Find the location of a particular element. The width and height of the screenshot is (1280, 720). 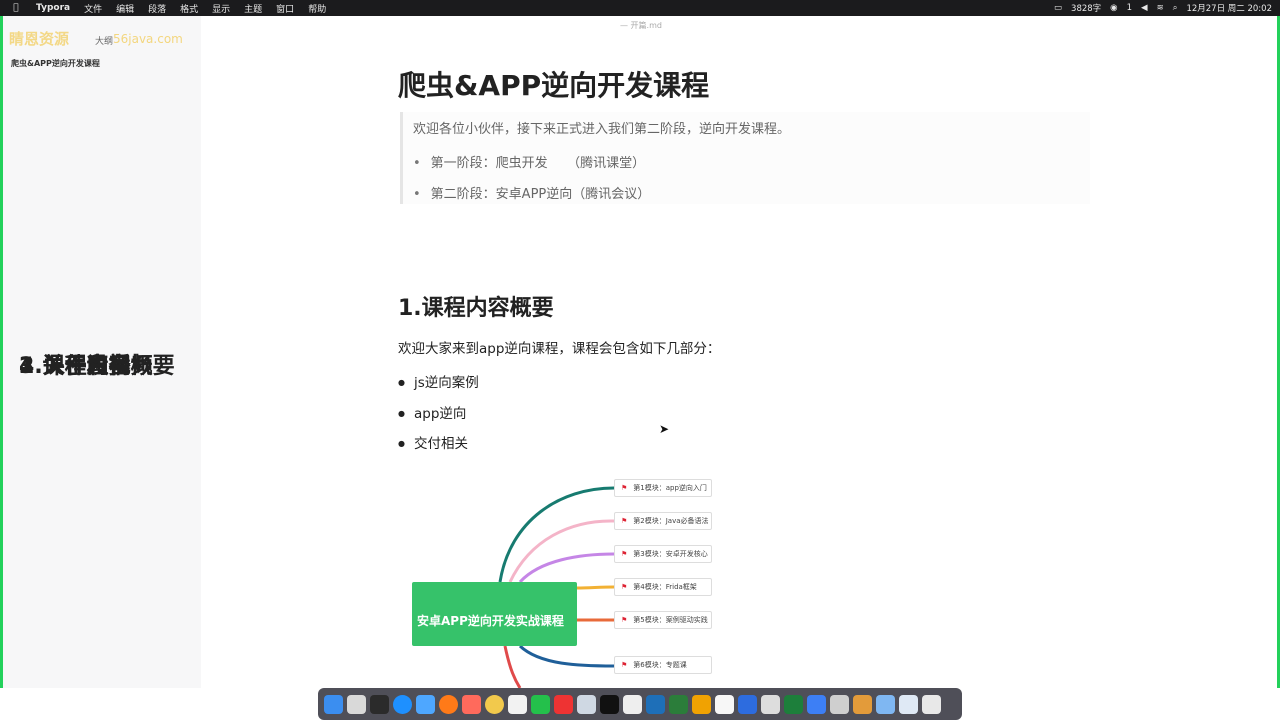

git-icon is located at coordinates (471, 704).